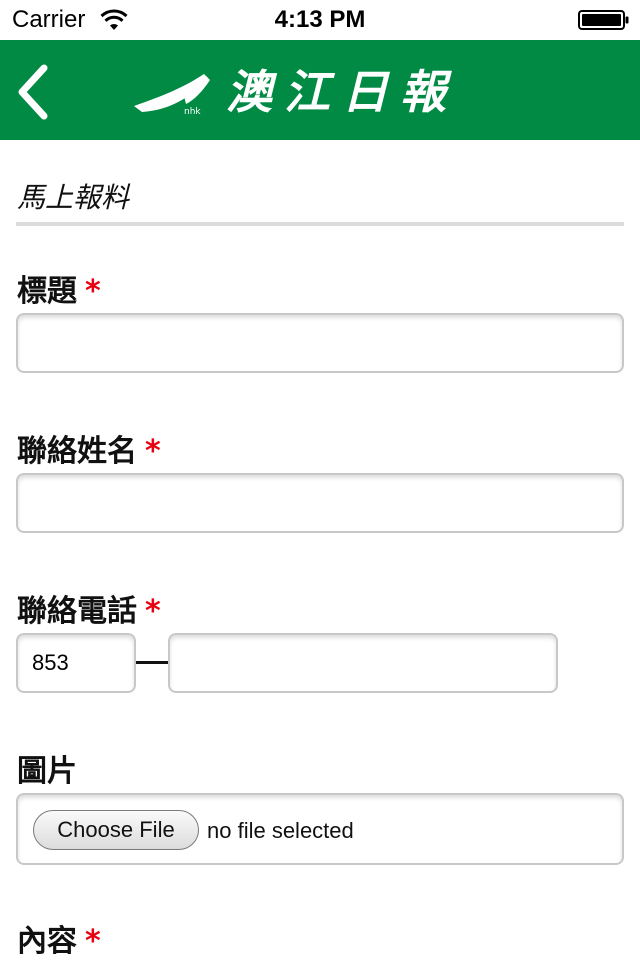 The image size is (640, 960). Describe the element at coordinates (76, 663) in the screenshot. I see `phone-area-code-input` at that location.